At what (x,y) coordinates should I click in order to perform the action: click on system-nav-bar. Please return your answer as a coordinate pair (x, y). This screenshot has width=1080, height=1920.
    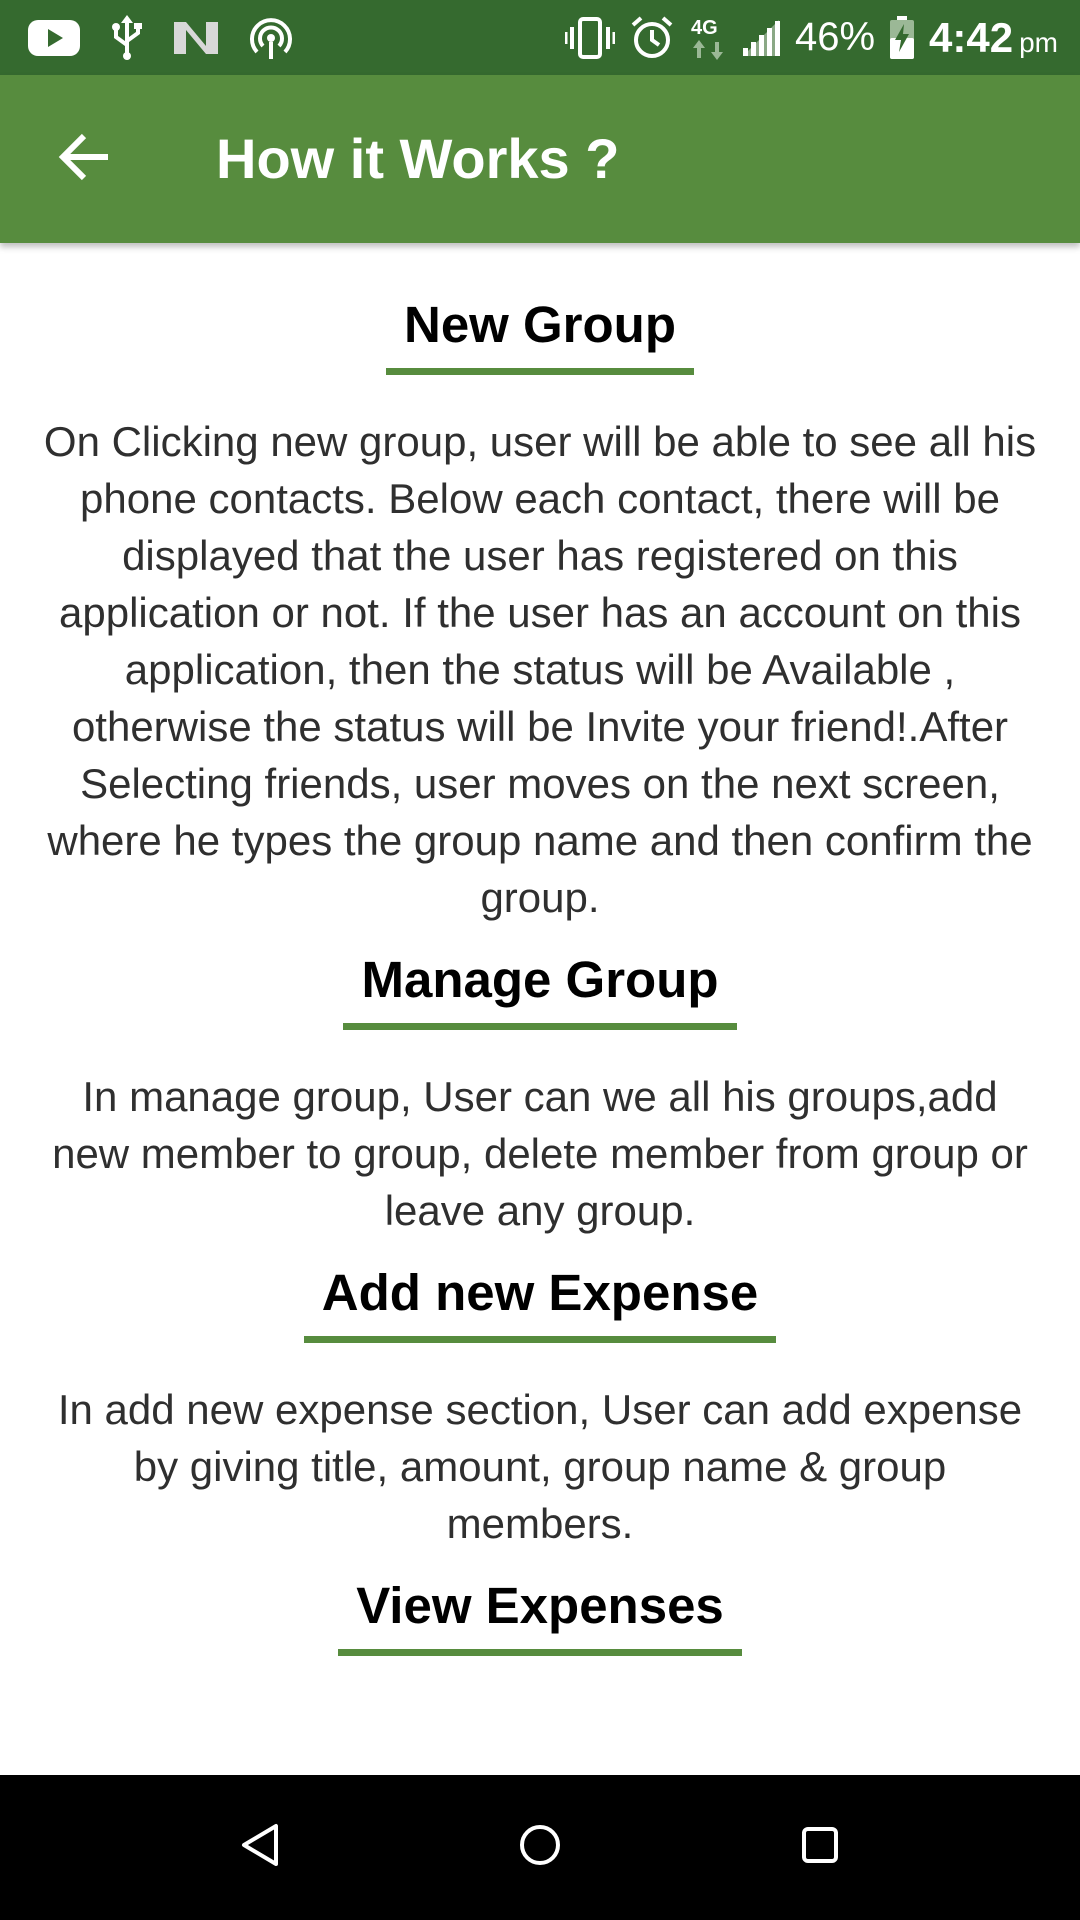
    Looking at the image, I should click on (540, 1847).